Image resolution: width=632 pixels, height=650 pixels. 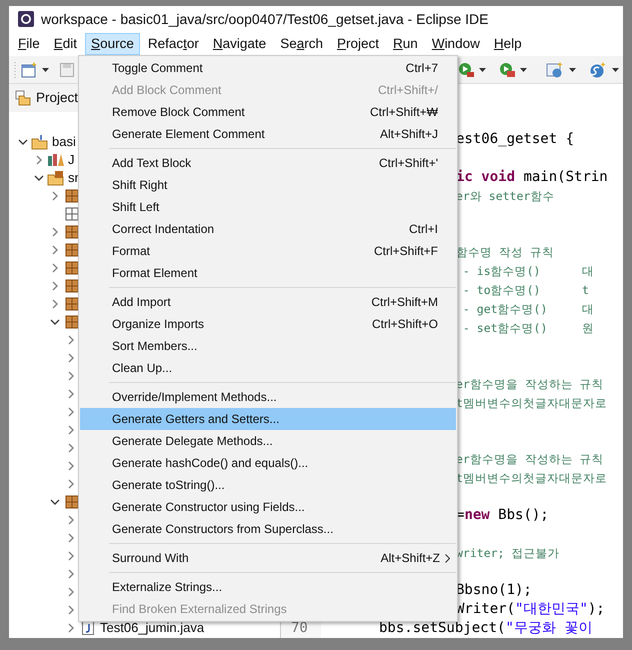 What do you see at coordinates (239, 44) in the screenshot?
I see `menu-bar-item: Navigate` at bounding box center [239, 44].